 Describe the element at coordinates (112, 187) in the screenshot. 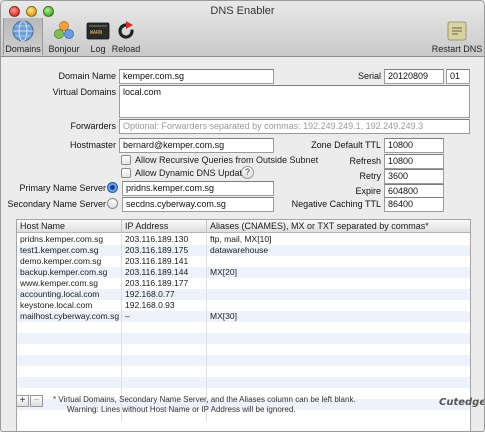

I see `primary-name-server-radio` at that location.